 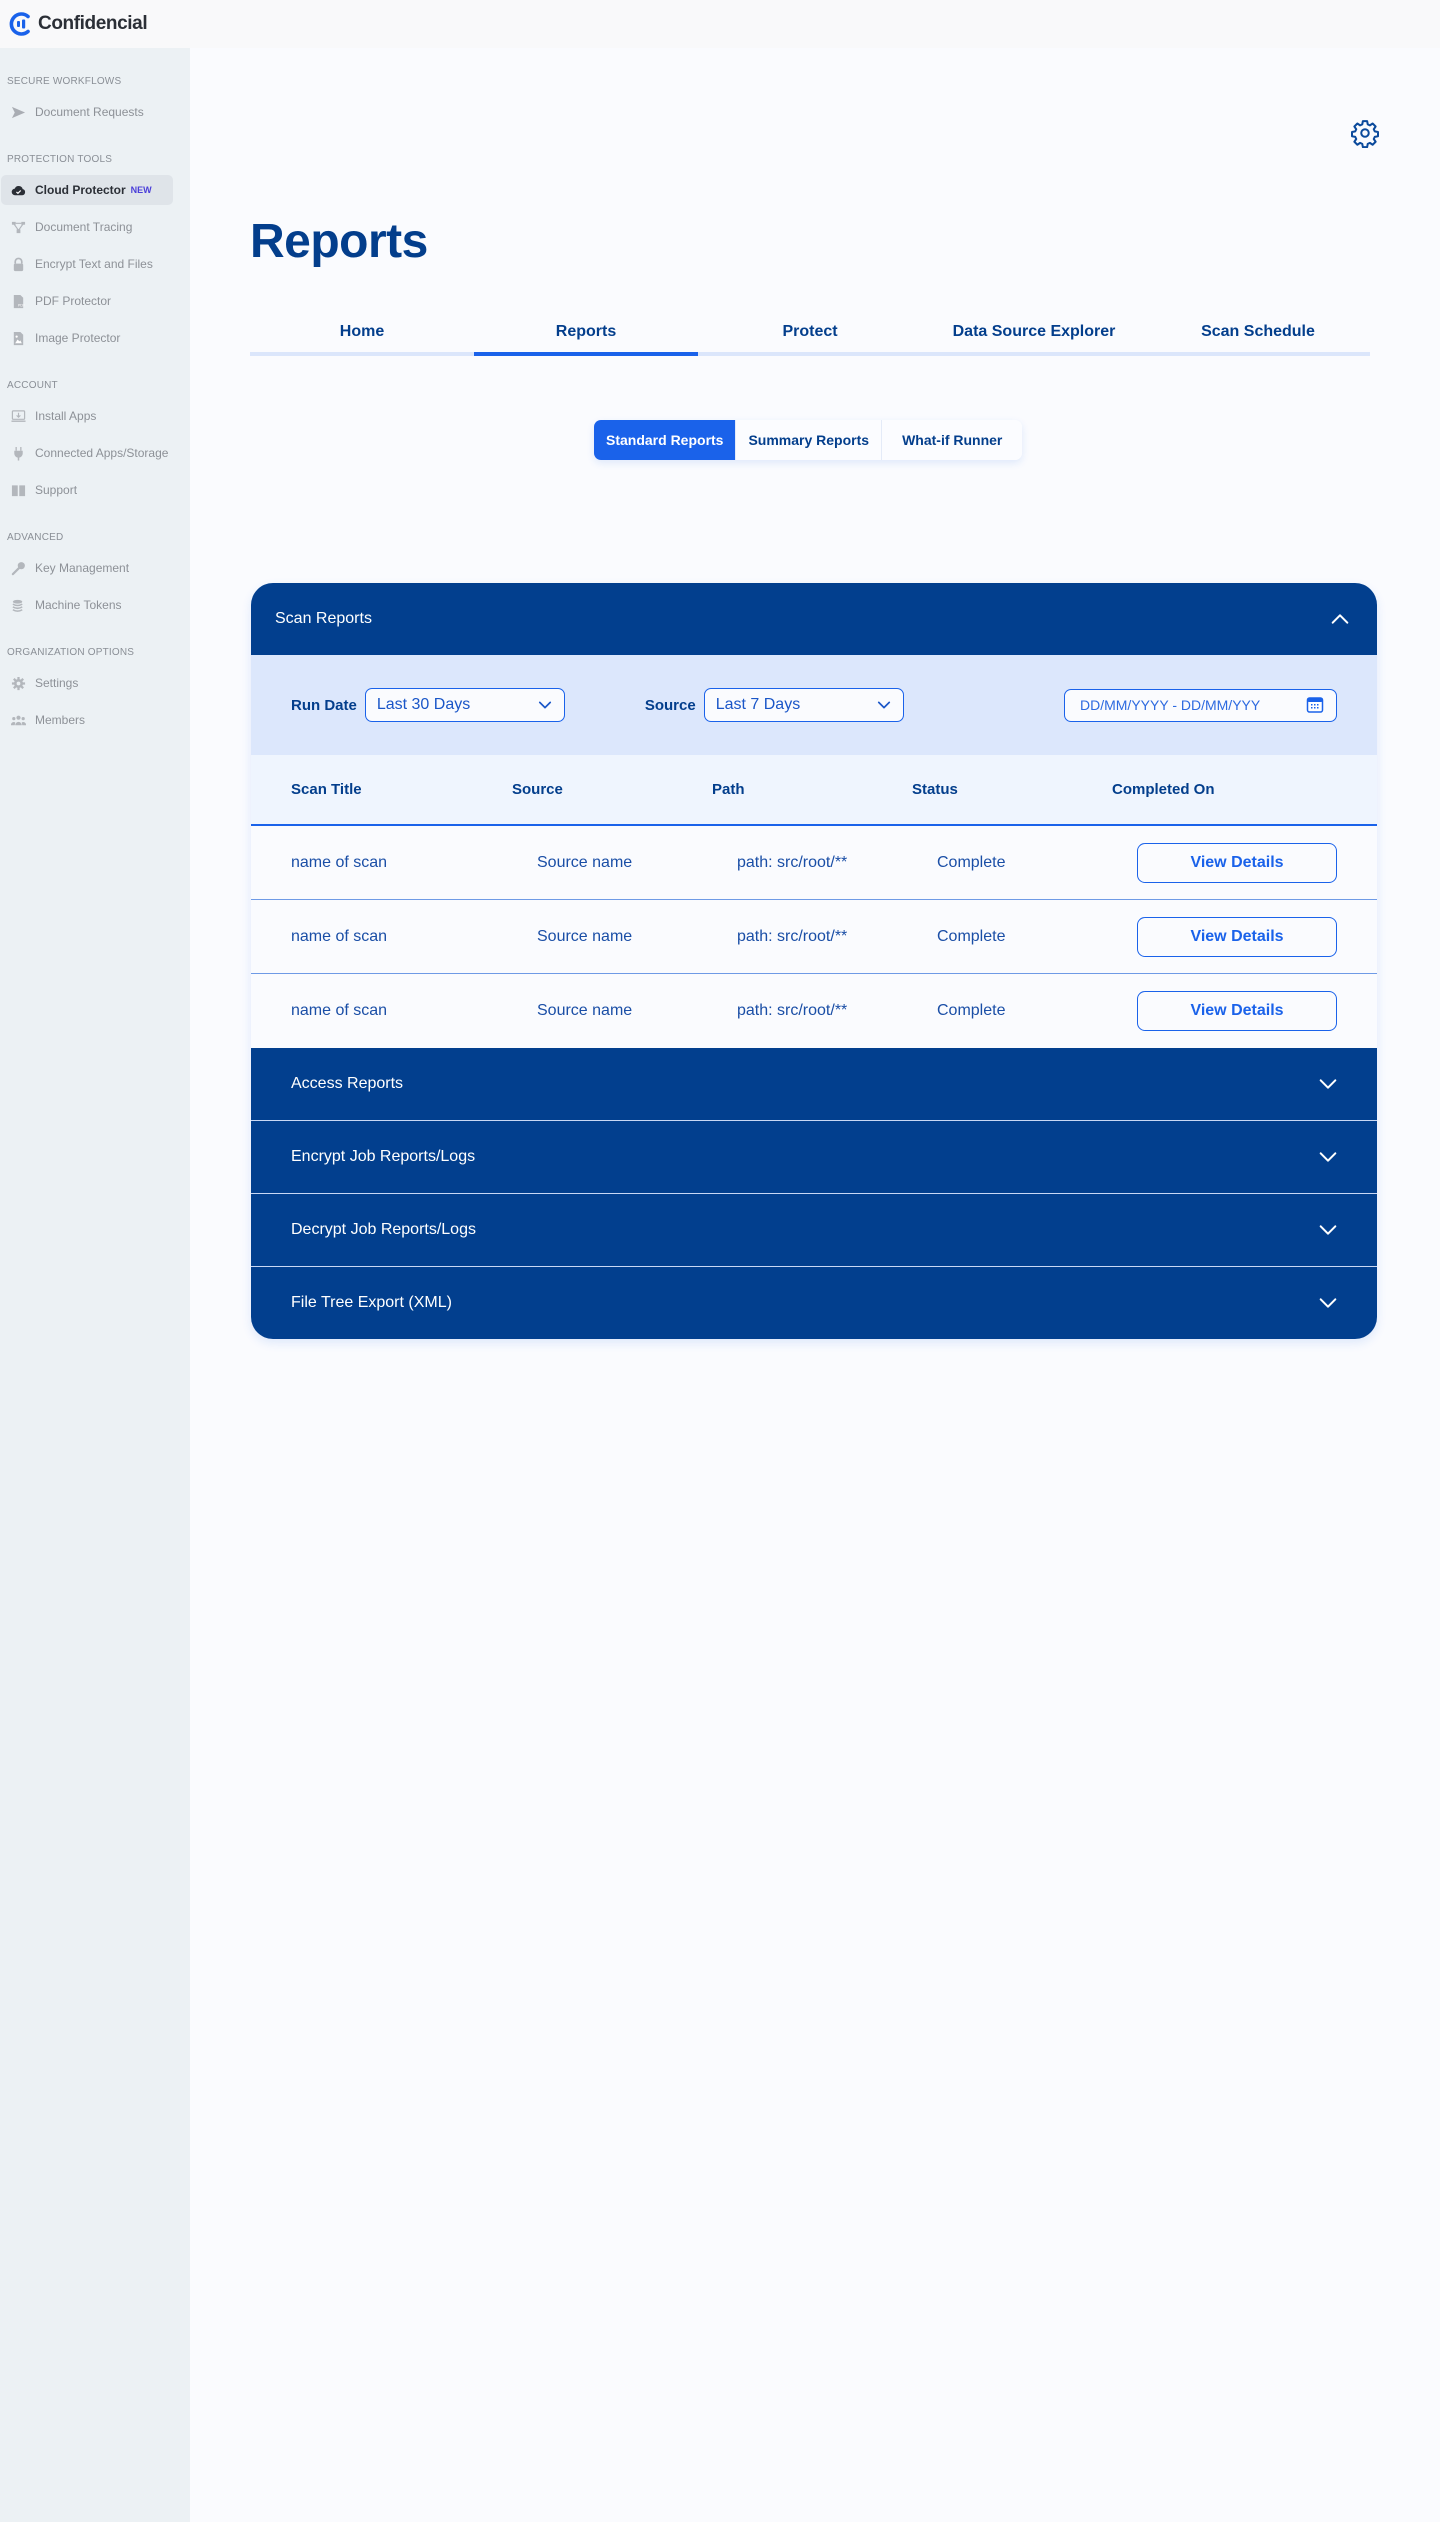 I want to click on users-icon, so click(x=18, y=720).